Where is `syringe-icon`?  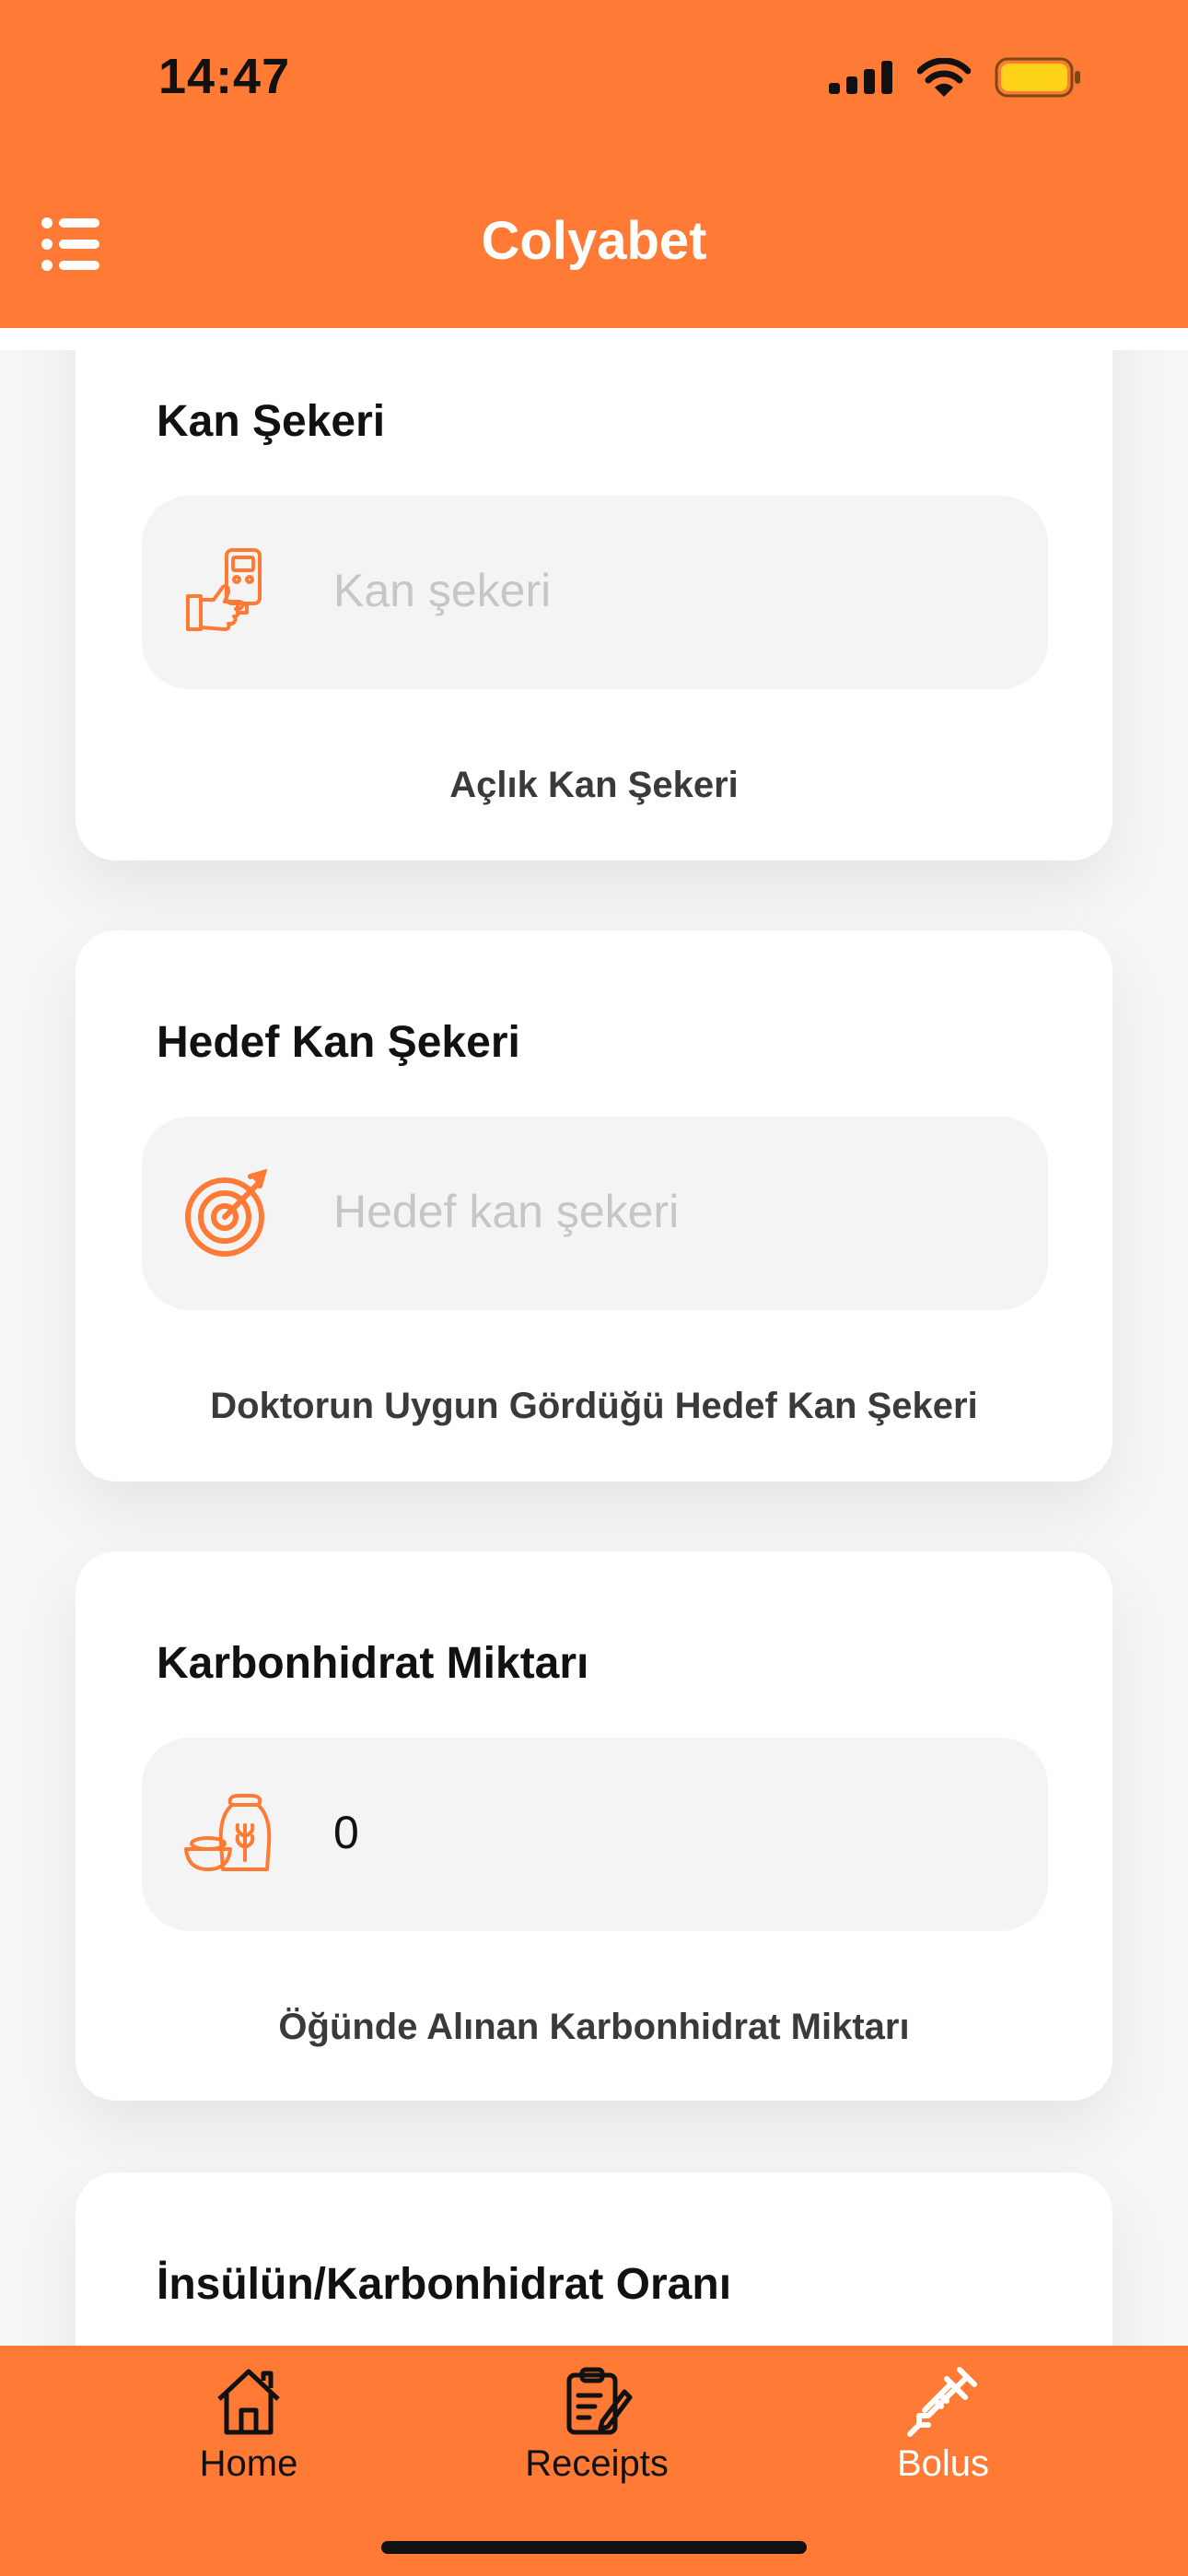
syringe-icon is located at coordinates (942, 2402).